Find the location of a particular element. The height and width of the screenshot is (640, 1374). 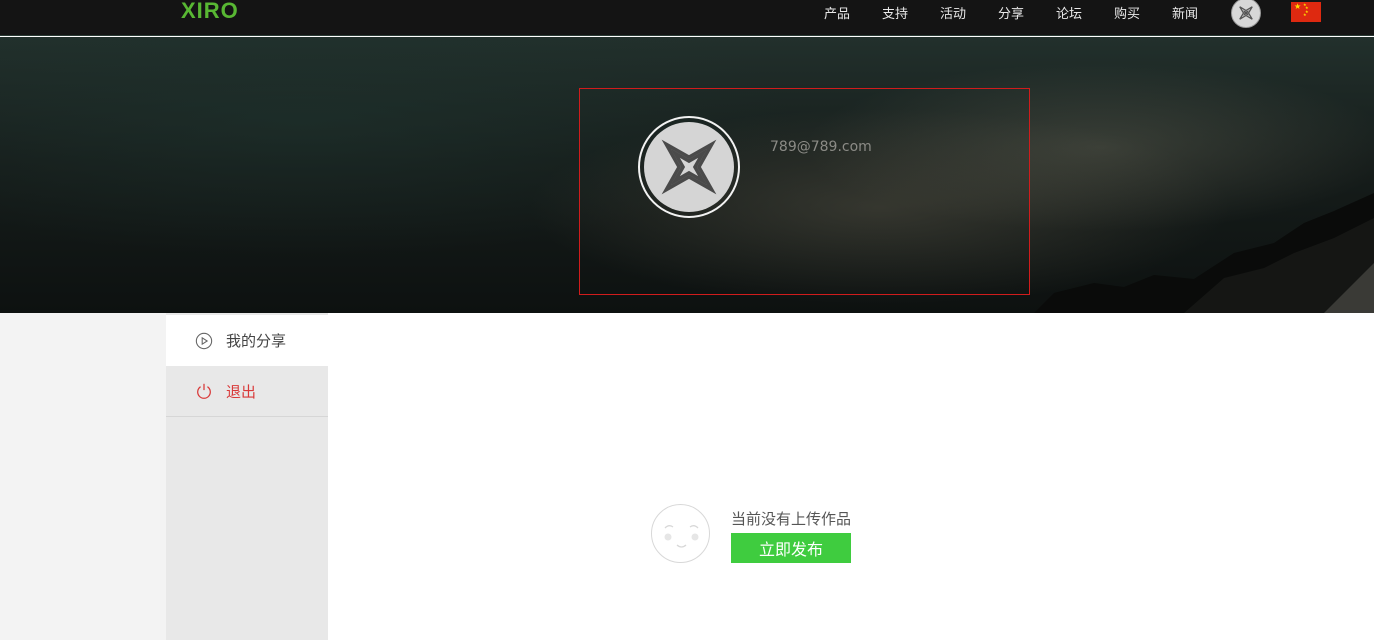

rocks-background is located at coordinates (1204, 253).